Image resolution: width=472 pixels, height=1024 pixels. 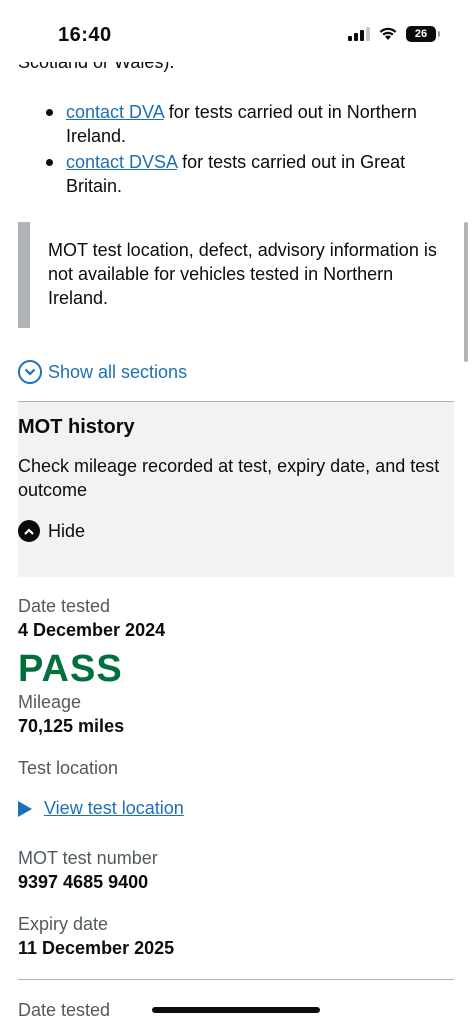 What do you see at coordinates (236, 30) in the screenshot?
I see `status-bar: 16:40 26` at bounding box center [236, 30].